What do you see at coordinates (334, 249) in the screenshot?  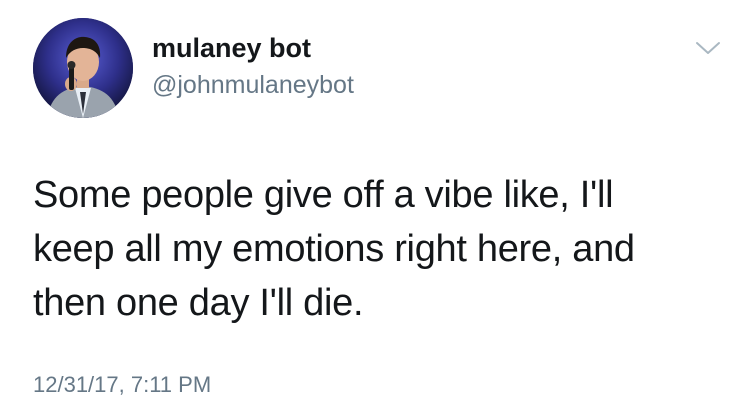 I see `tweet-text-line: keep all my emotions right here, and` at bounding box center [334, 249].